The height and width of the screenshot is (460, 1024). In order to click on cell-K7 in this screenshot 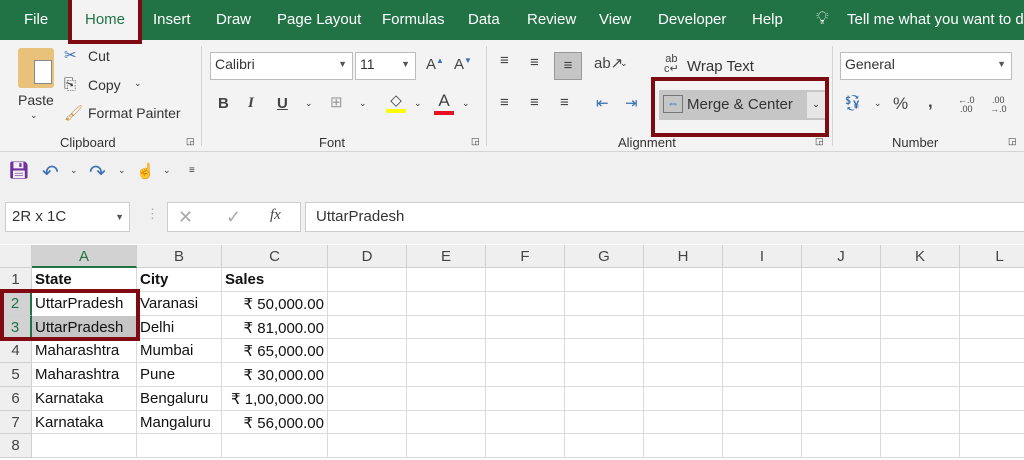, I will do `click(920, 422)`.